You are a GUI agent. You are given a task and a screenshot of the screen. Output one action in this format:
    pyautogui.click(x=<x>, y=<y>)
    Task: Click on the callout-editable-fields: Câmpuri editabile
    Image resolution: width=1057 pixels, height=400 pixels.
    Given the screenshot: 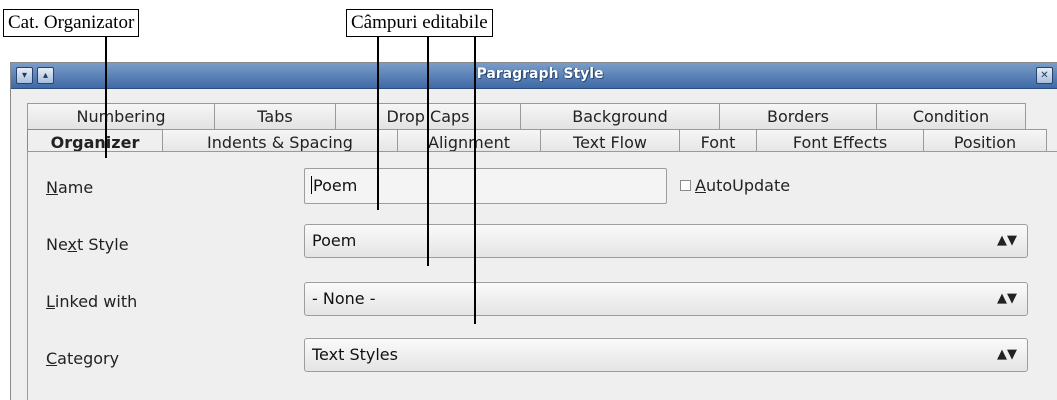 What is the action you would take?
    pyautogui.click(x=419, y=23)
    